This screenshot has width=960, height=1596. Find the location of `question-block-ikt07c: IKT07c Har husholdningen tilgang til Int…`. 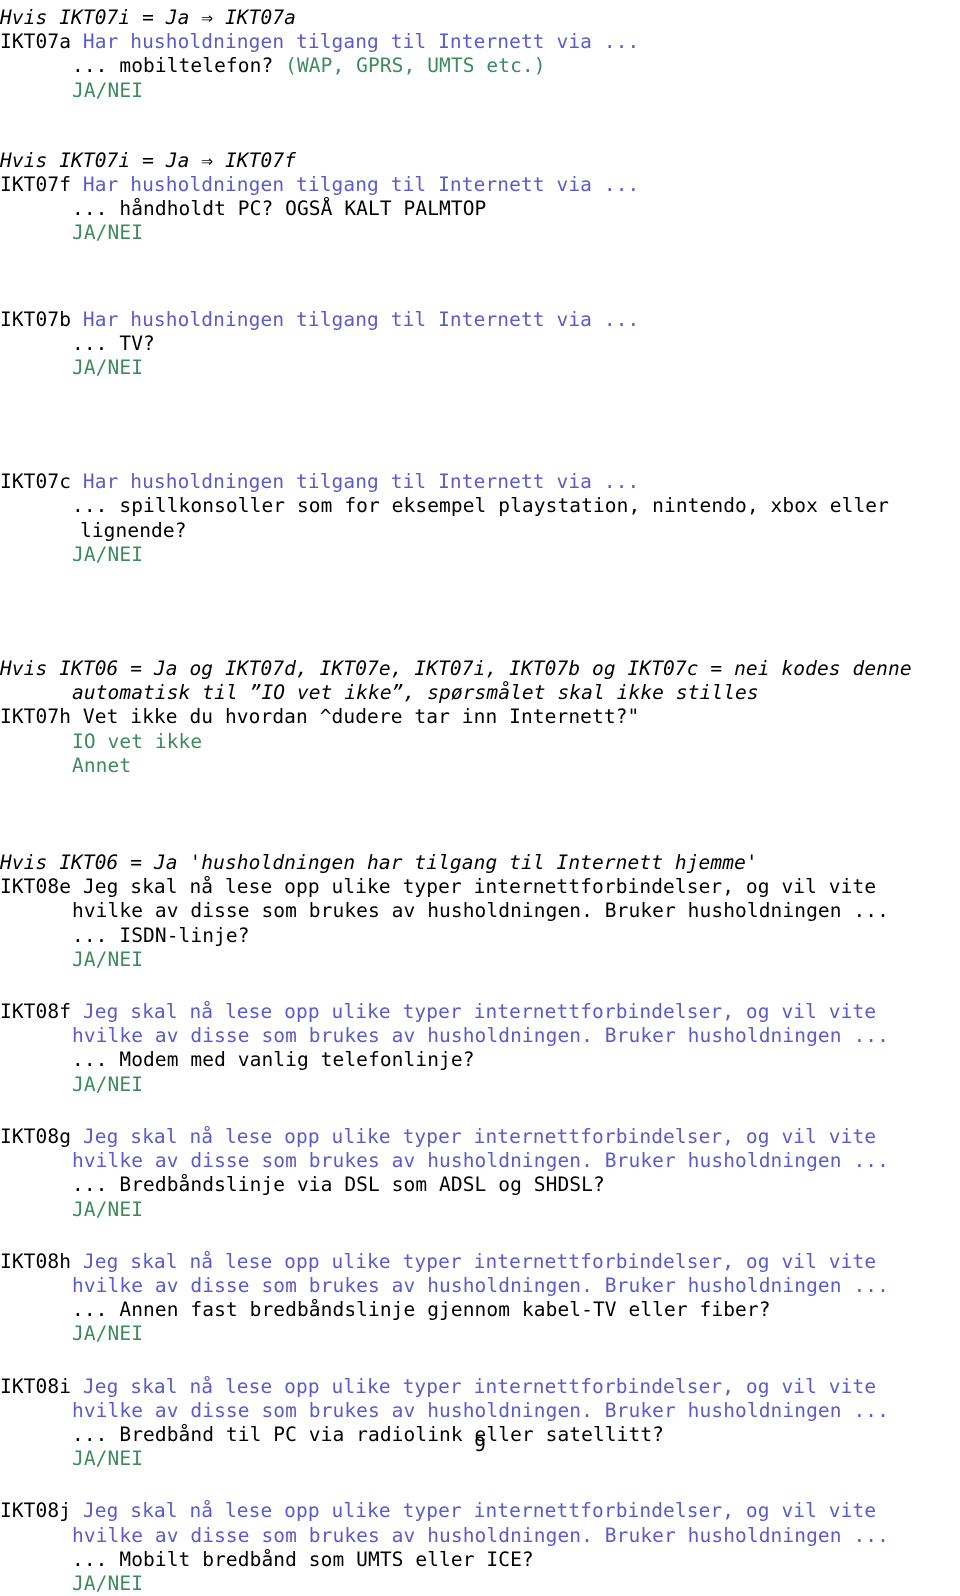

question-block-ikt07c: IKT07c Har husholdningen tilgang til Int… is located at coordinates (480, 518).